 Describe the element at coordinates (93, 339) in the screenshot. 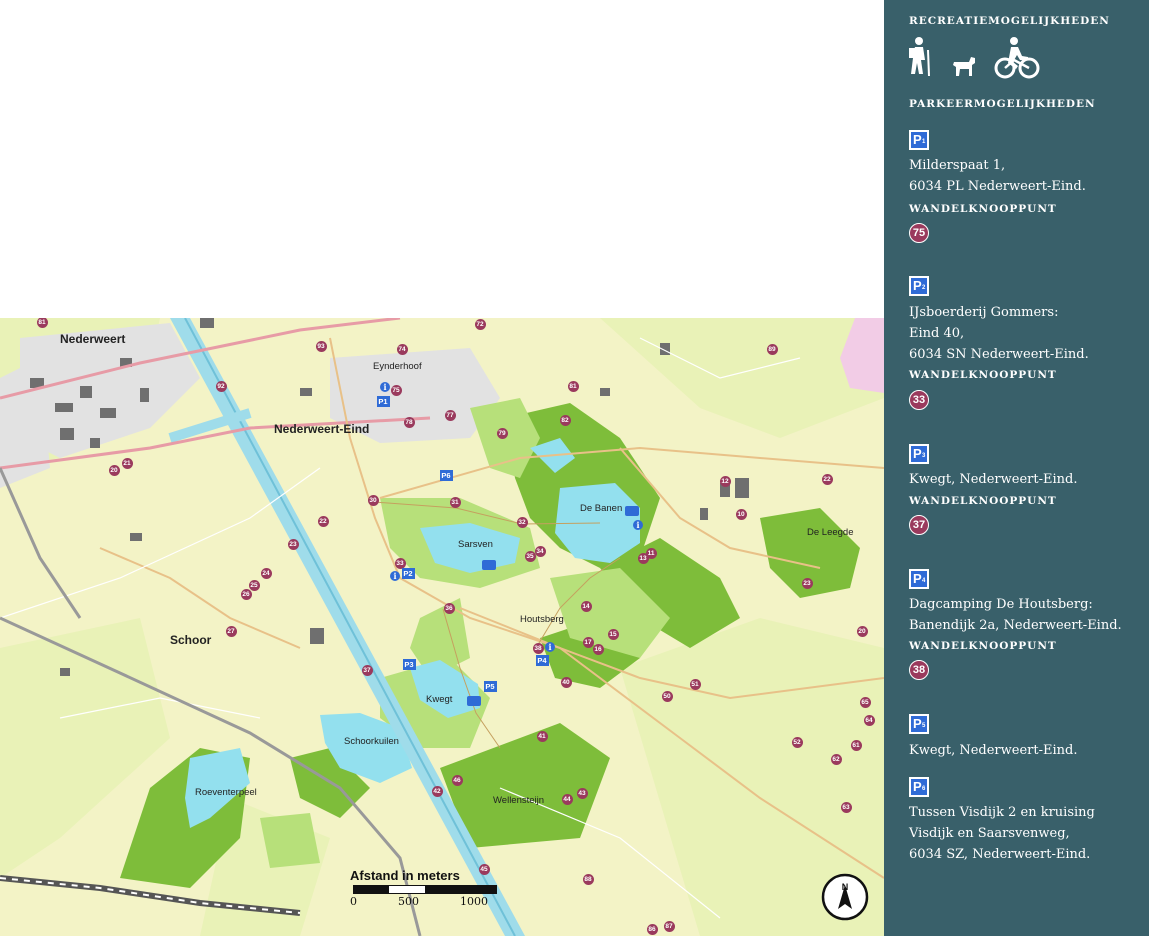

I see `place-label: Nederweert` at that location.